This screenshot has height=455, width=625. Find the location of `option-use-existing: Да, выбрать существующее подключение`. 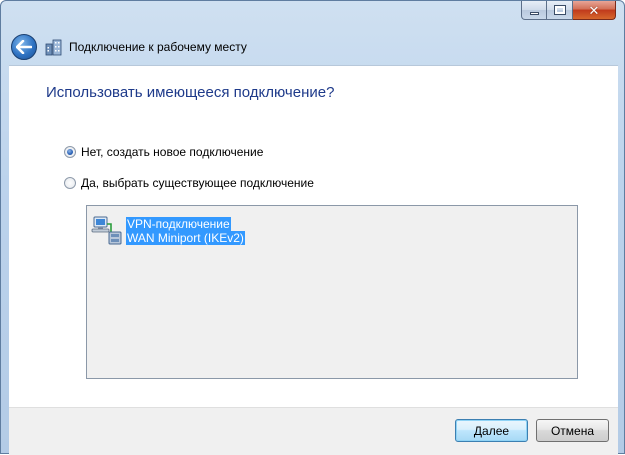

option-use-existing: Да, выбрать существующее подключение is located at coordinates (189, 183).